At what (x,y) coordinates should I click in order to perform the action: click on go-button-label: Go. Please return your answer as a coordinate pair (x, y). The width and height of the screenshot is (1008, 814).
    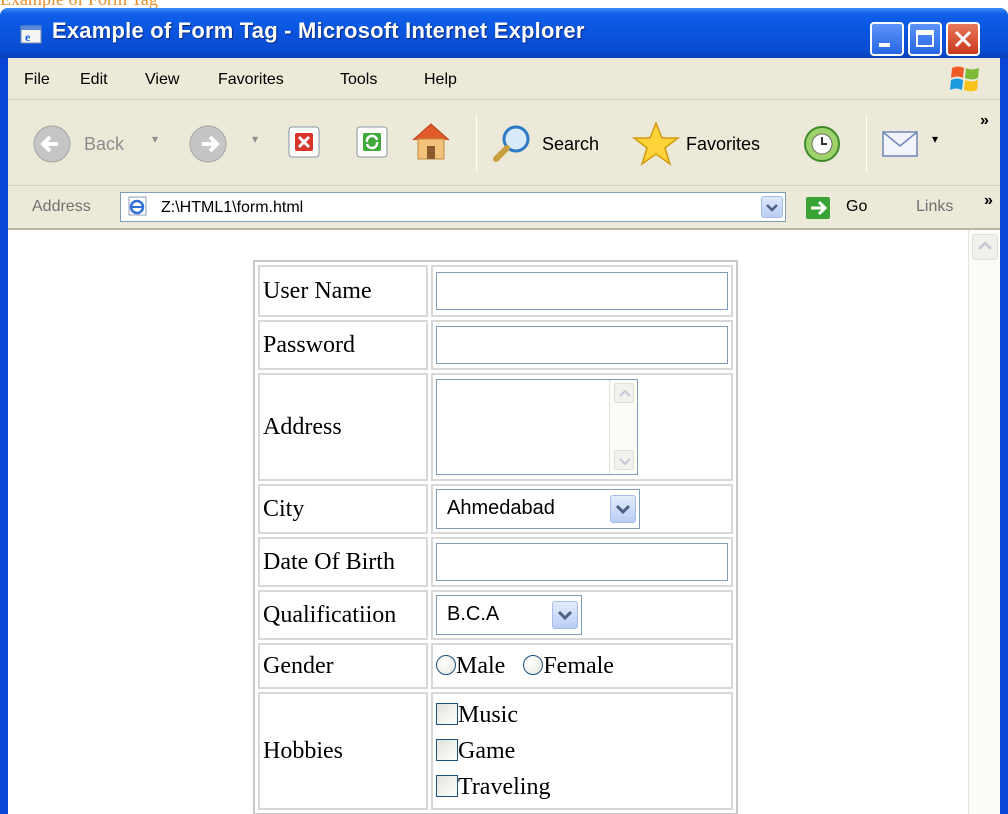
    Looking at the image, I should click on (856, 207).